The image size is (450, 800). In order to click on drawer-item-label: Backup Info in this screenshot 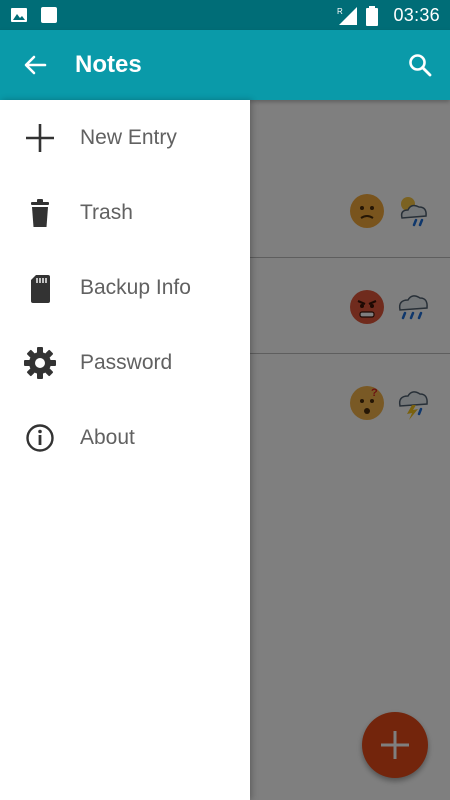, I will do `click(135, 287)`.